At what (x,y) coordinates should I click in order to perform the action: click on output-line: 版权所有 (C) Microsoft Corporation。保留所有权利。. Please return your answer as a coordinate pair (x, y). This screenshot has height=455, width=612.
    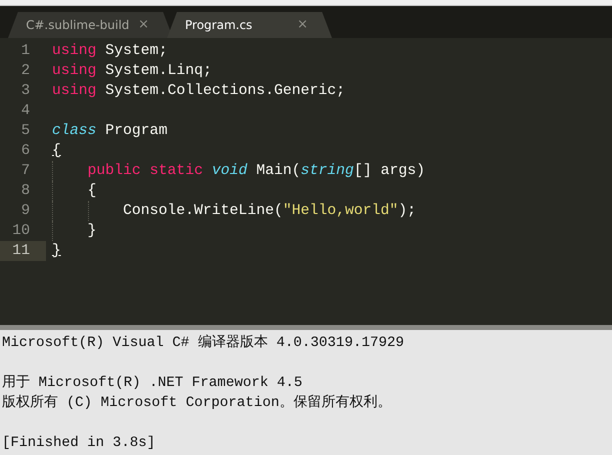
    Looking at the image, I should click on (197, 403).